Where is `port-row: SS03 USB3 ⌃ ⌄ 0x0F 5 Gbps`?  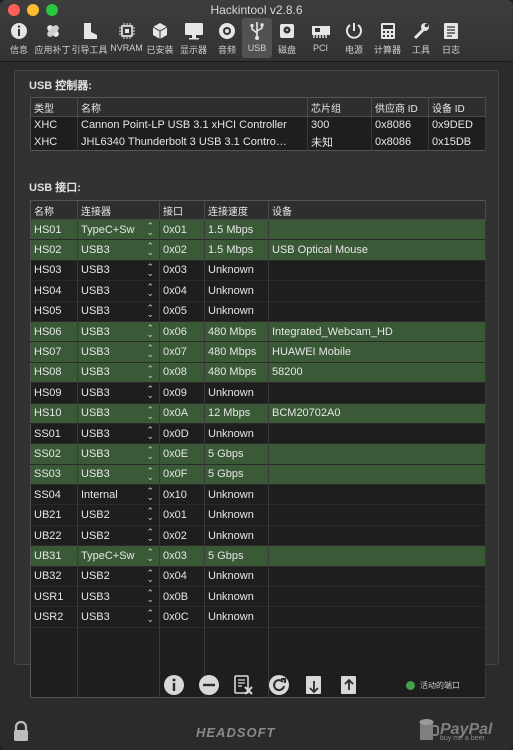 port-row: SS03 USB3 ⌃ ⌄ 0x0F 5 Gbps is located at coordinates (258, 474).